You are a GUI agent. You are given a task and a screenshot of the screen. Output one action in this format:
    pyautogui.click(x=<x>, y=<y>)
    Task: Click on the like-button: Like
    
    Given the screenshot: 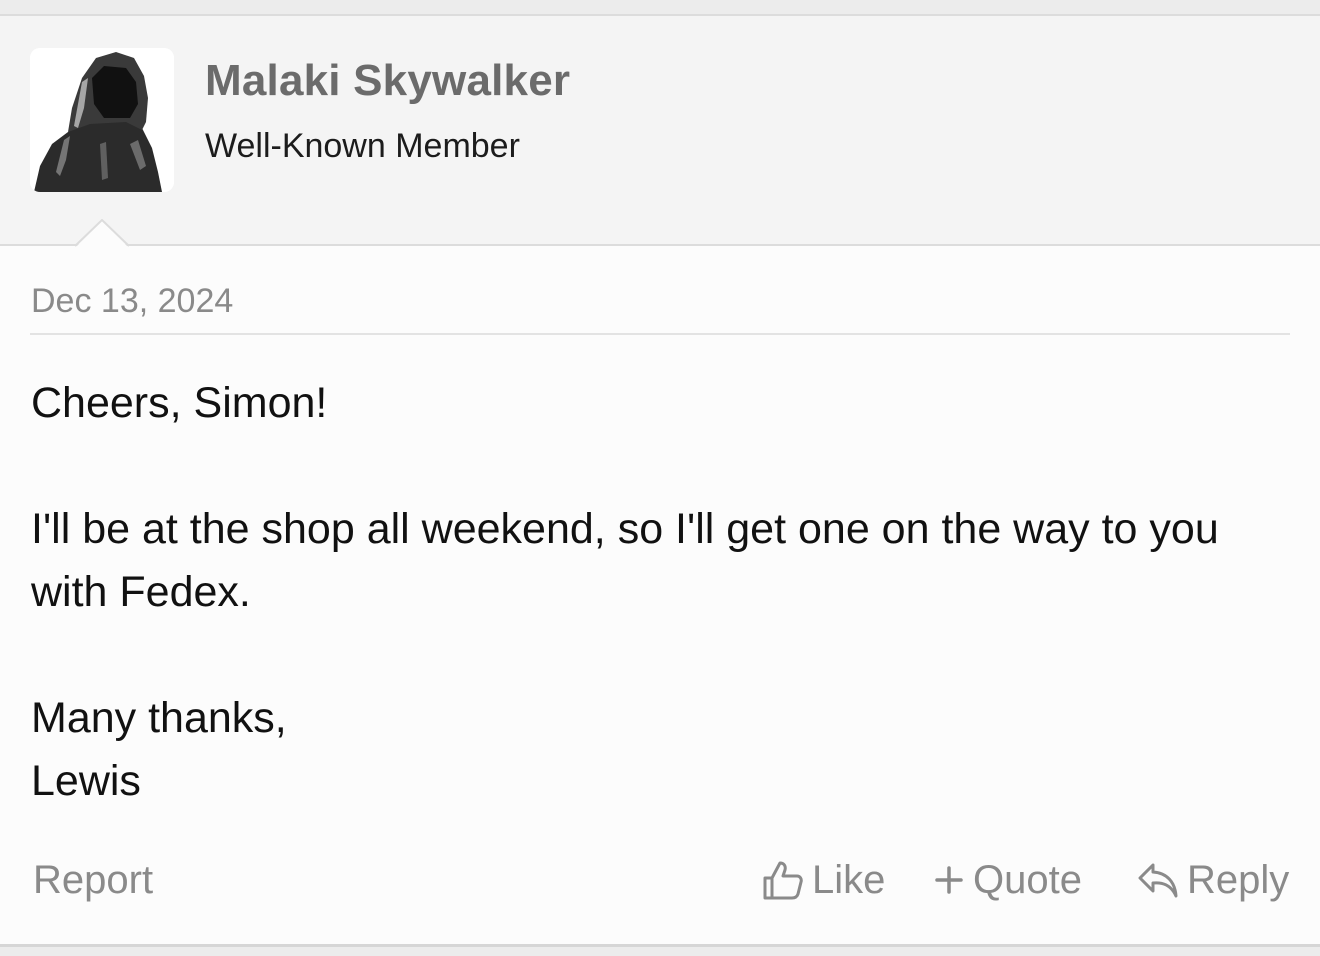 What is the action you would take?
    pyautogui.click(x=823, y=880)
    